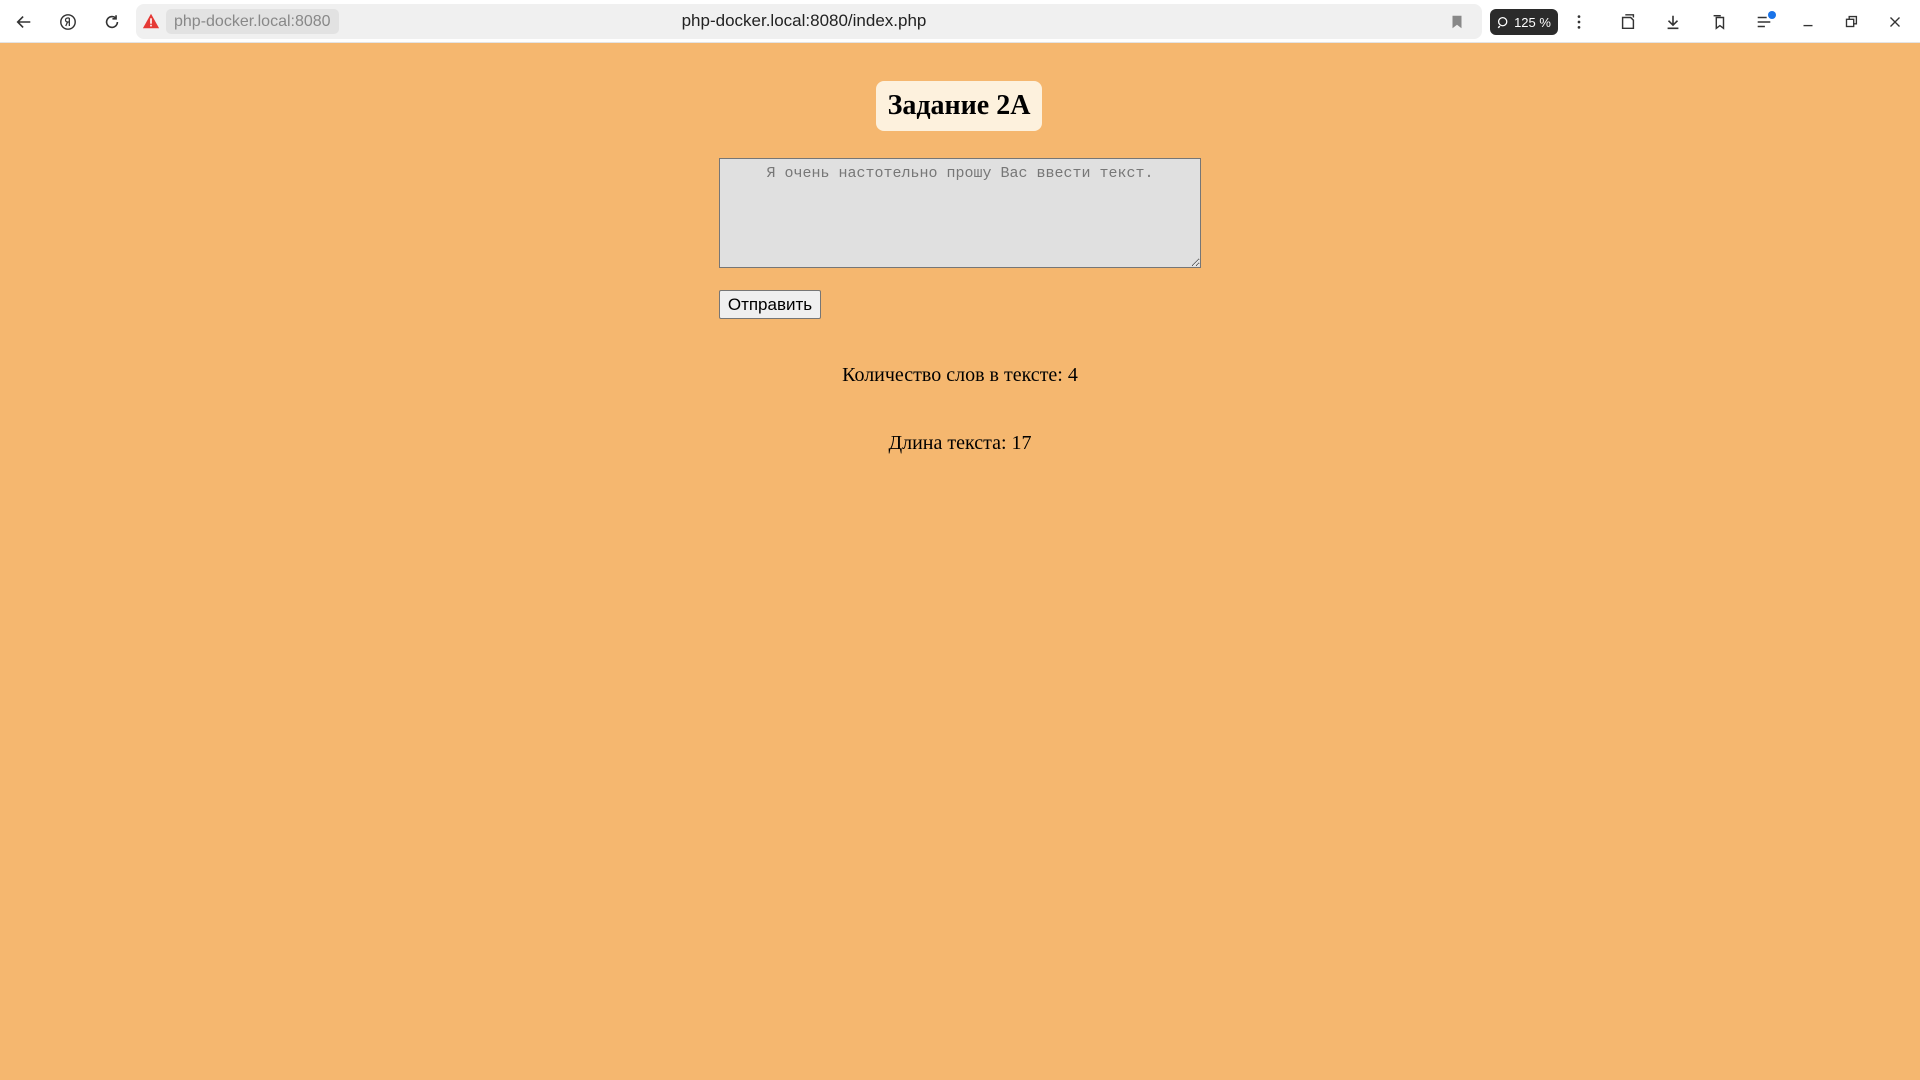 The image size is (1920, 1080). What do you see at coordinates (1808, 25) in the screenshot?
I see `minimize-icon` at bounding box center [1808, 25].